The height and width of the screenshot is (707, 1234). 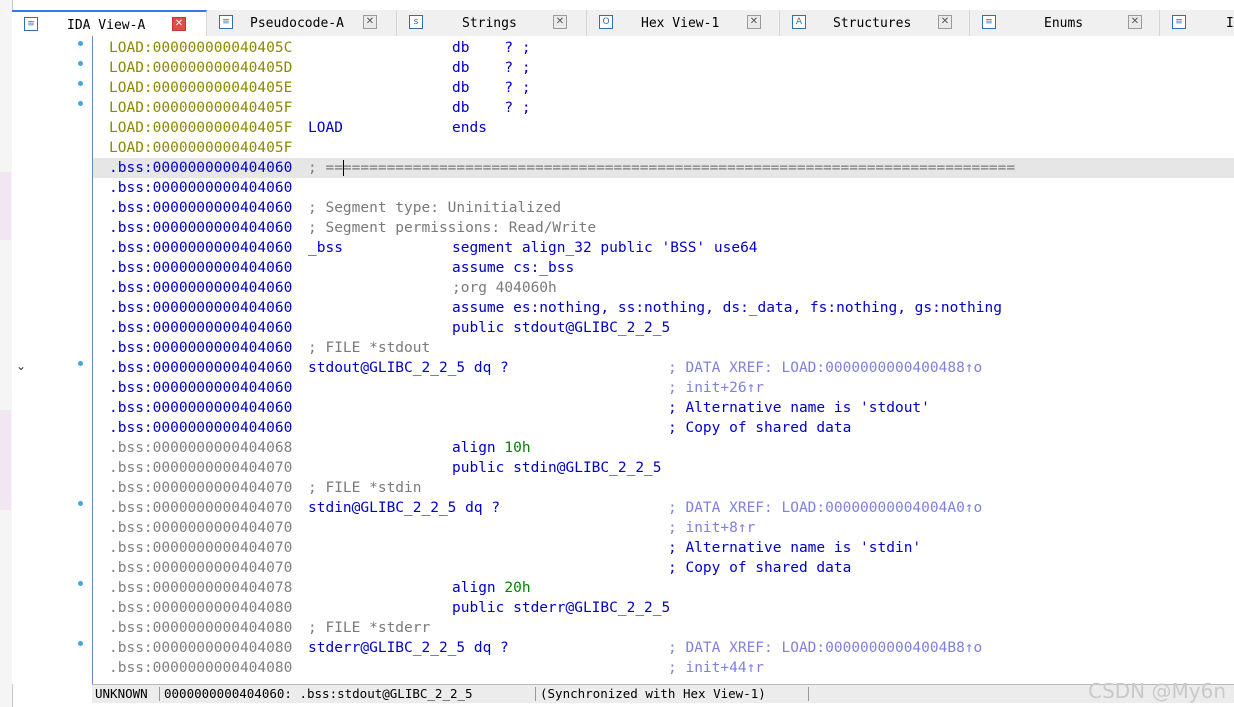 I want to click on disasm-line: LOAD:000000000040405C db ? ;, so click(x=663, y=48).